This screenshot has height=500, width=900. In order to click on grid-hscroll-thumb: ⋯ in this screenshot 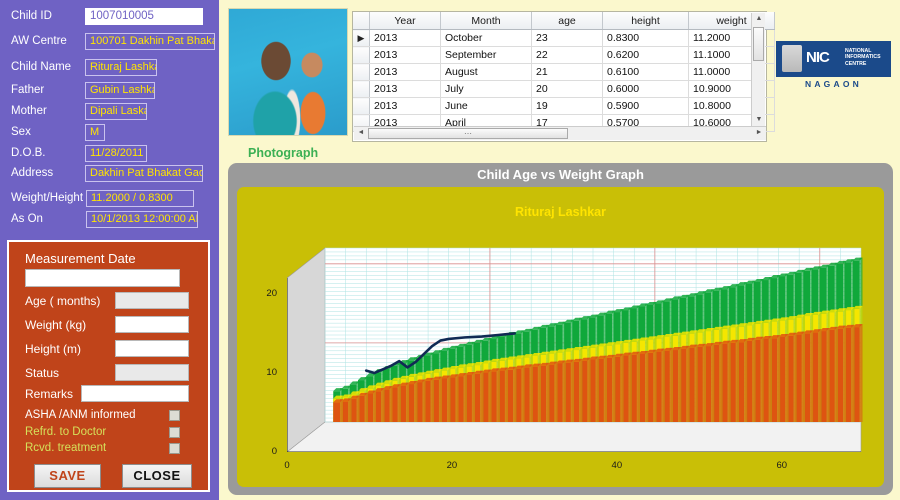, I will do `click(468, 133)`.